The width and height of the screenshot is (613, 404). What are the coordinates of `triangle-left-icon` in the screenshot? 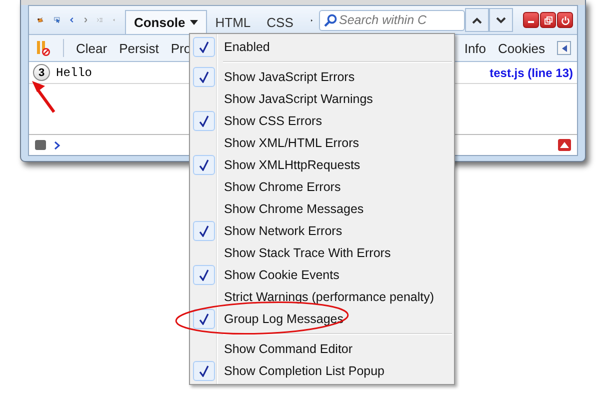 It's located at (564, 48).